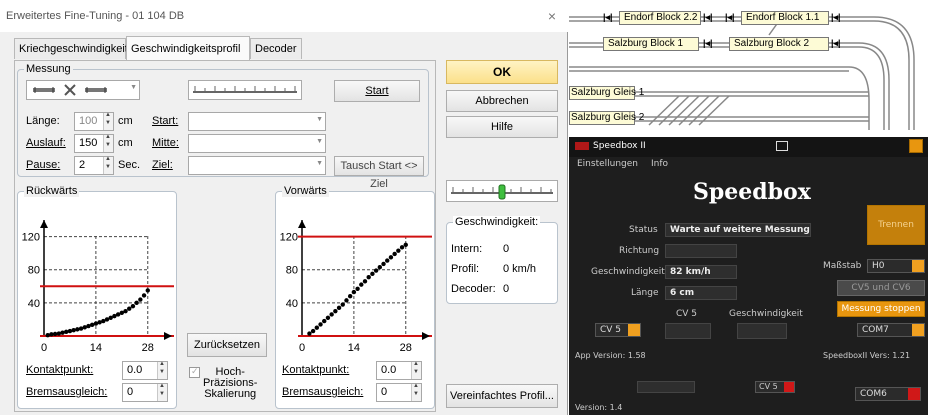 Image resolution: width=928 pixels, height=415 pixels. I want to click on status-label: Status, so click(643, 230).